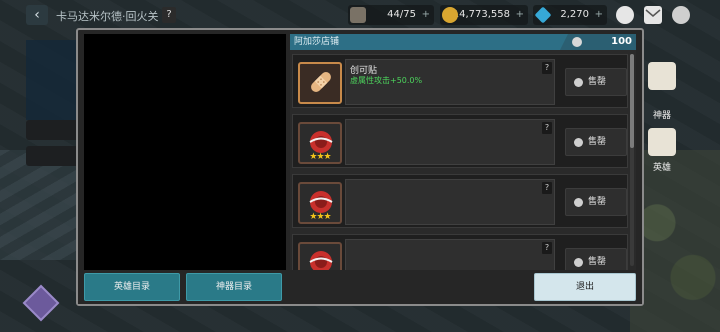 Image resolution: width=720 pixels, height=332 pixels. I want to click on artifact-catalog-button: 神器目录, so click(234, 287).